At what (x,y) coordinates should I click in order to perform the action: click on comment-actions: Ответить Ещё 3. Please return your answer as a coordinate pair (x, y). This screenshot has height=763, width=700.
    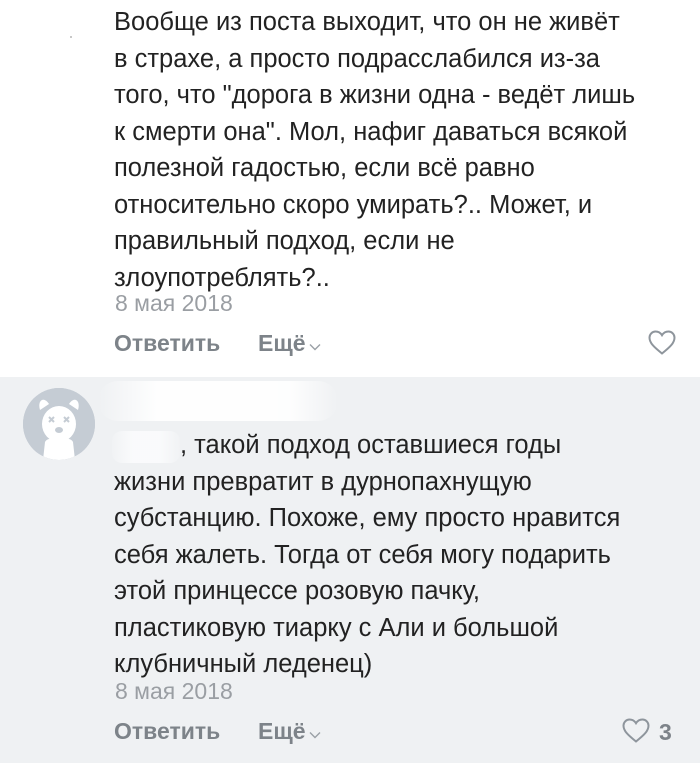
    Looking at the image, I should click on (350, 736).